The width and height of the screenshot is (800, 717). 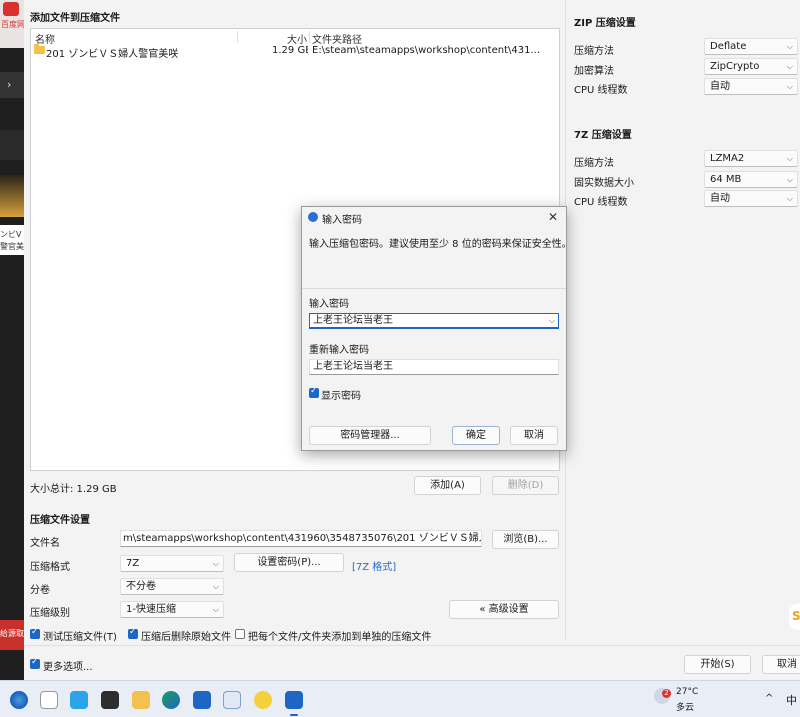 I want to click on qq-icon, so click(x=79, y=700).